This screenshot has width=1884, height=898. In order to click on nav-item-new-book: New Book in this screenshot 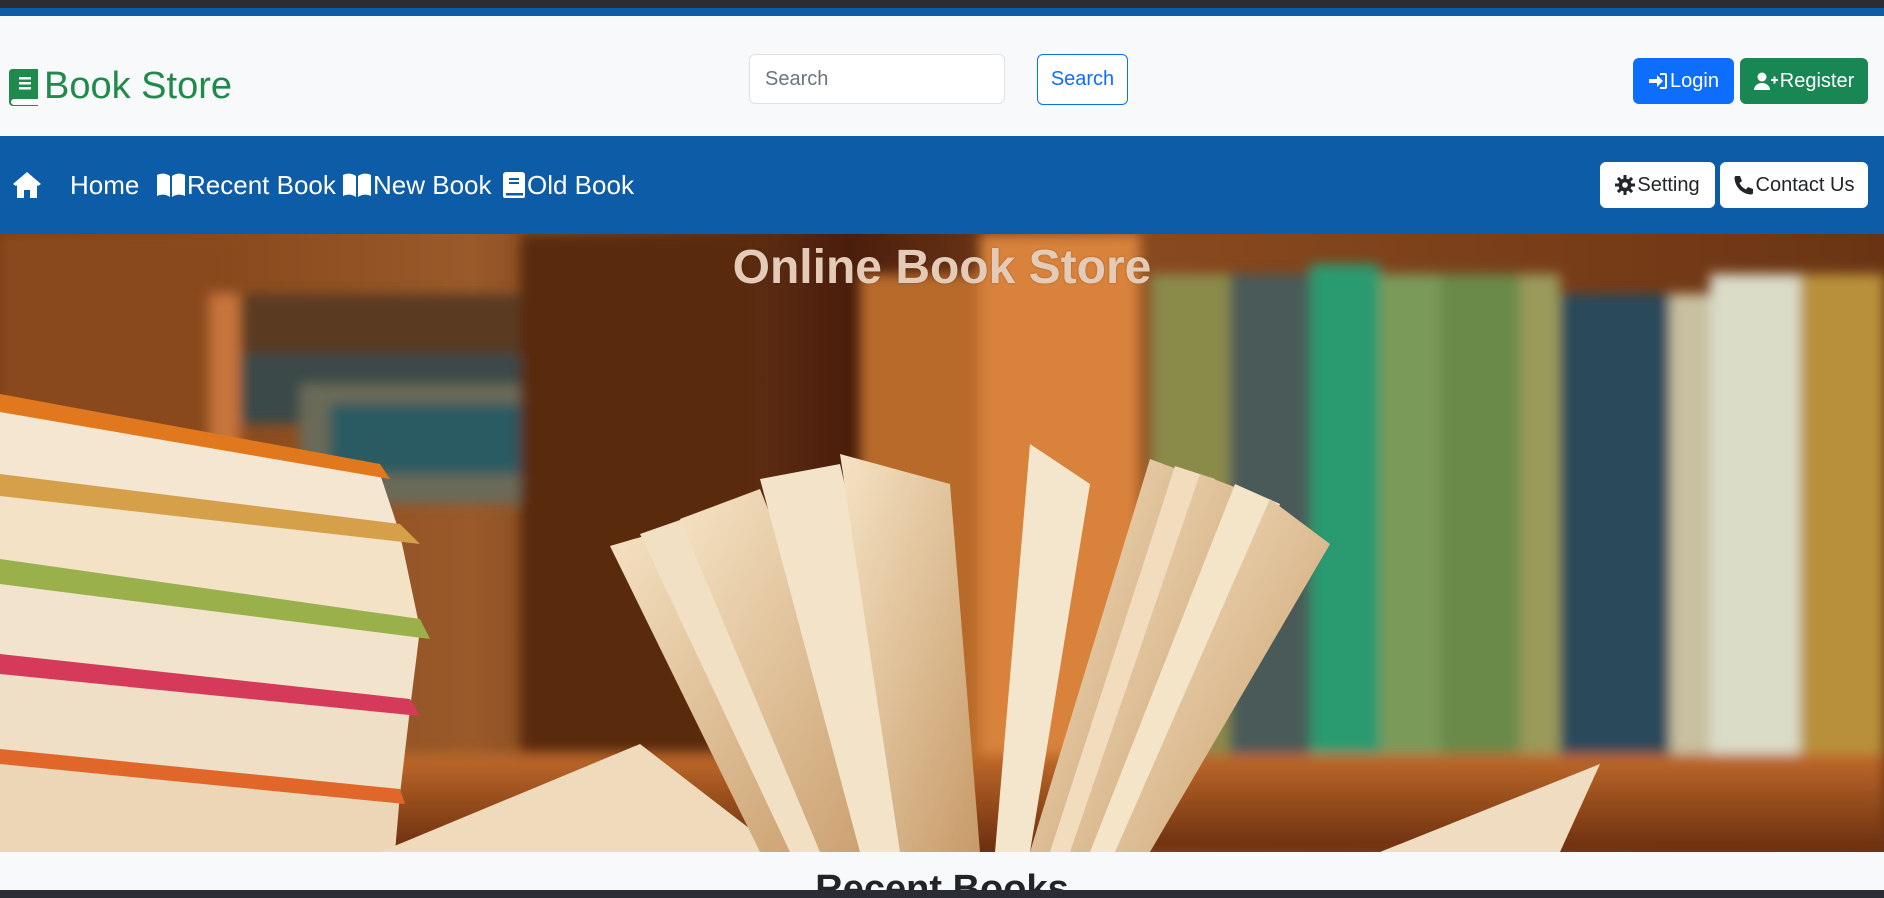, I will do `click(417, 185)`.